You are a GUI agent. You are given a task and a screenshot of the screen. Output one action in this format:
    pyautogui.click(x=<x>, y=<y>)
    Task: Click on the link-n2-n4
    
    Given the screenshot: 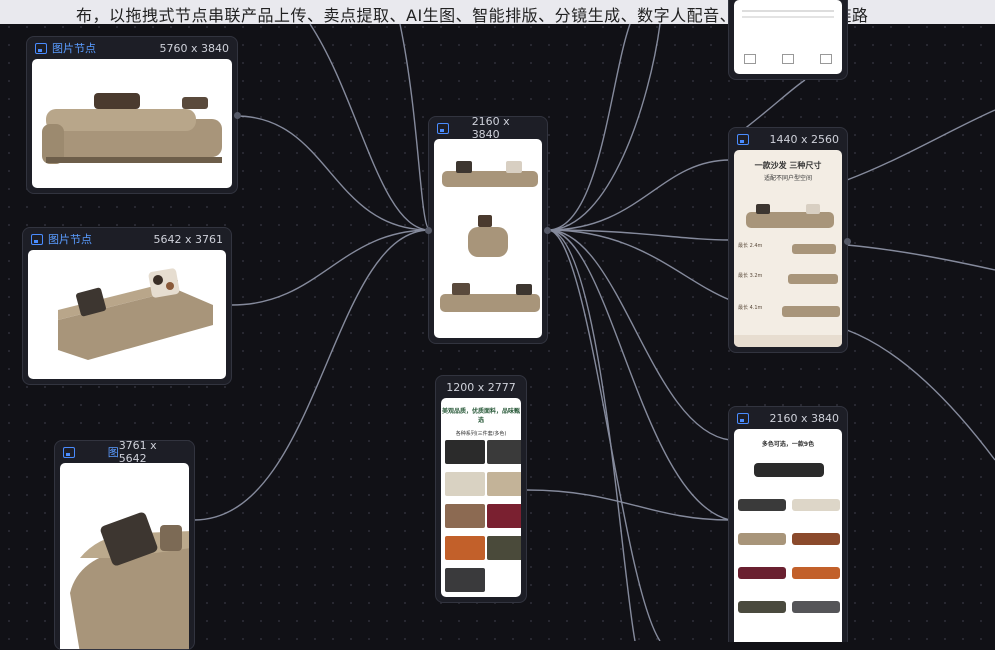 What is the action you would take?
    pyautogui.click(x=331, y=267)
    